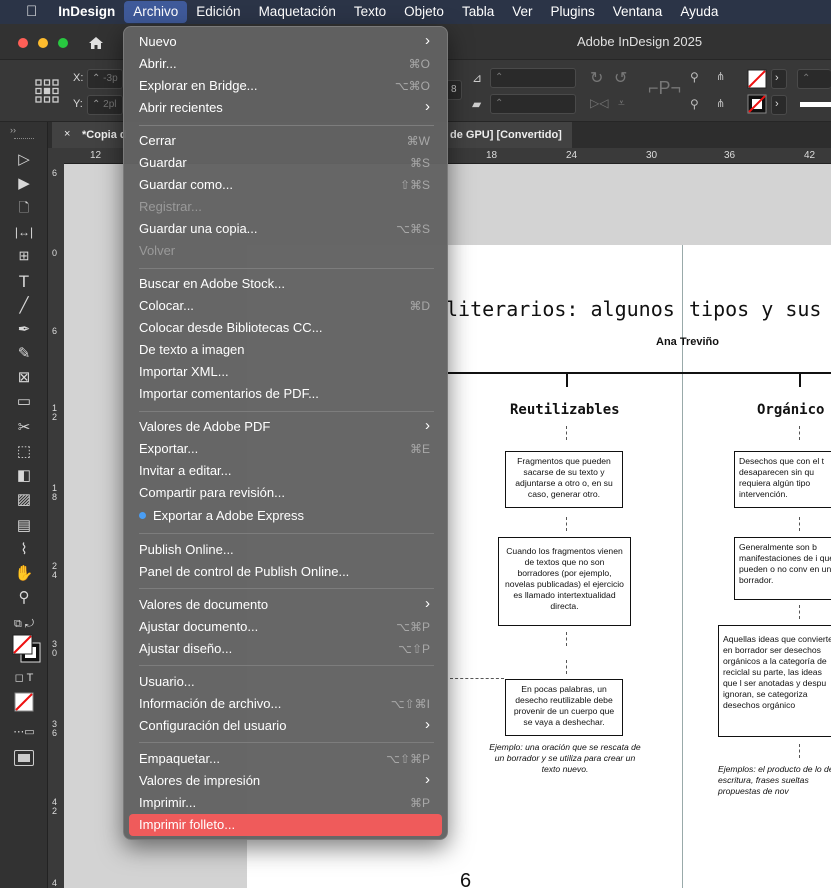 This screenshot has width=831, height=888. Describe the element at coordinates (285, 649) in the screenshot. I see `menu-item-ajustar-diseno: Ajustar diseño... ⌥⇧P` at that location.